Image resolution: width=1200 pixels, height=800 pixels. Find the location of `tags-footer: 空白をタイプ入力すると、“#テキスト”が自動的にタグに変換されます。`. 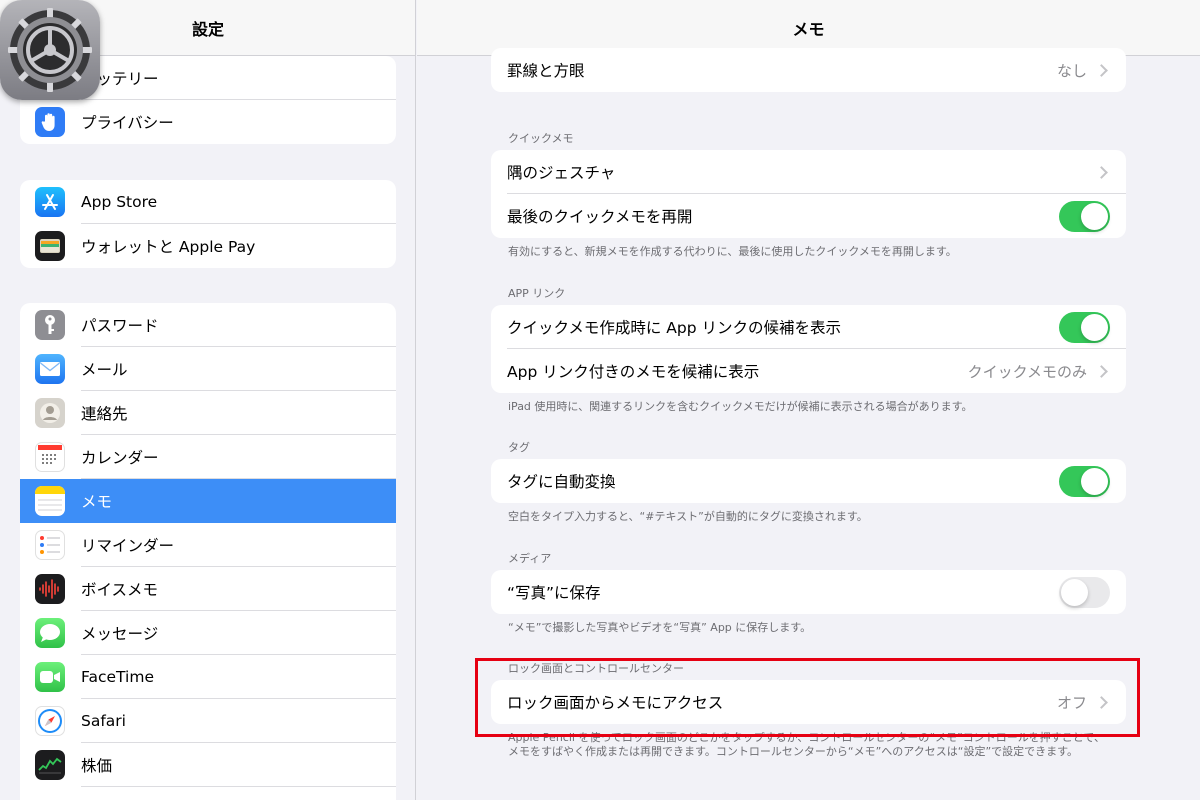

tags-footer: 空白をタイプ入力すると、“#テキスト”が自動的にタグに変換されます。 is located at coordinates (688, 516).